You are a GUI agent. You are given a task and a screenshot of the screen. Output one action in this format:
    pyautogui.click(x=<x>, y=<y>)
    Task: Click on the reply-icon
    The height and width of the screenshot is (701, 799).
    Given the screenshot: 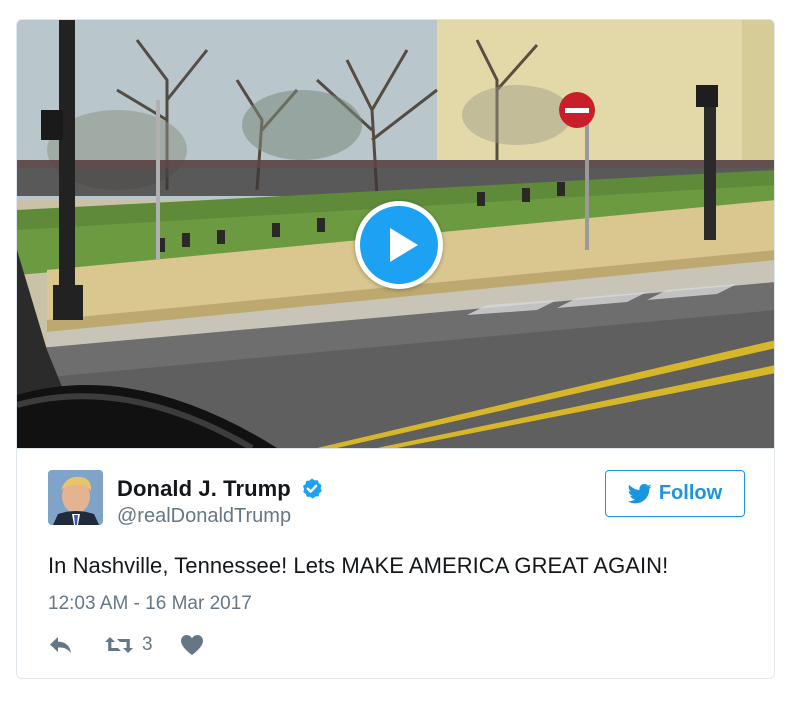 What is the action you would take?
    pyautogui.click(x=60, y=645)
    